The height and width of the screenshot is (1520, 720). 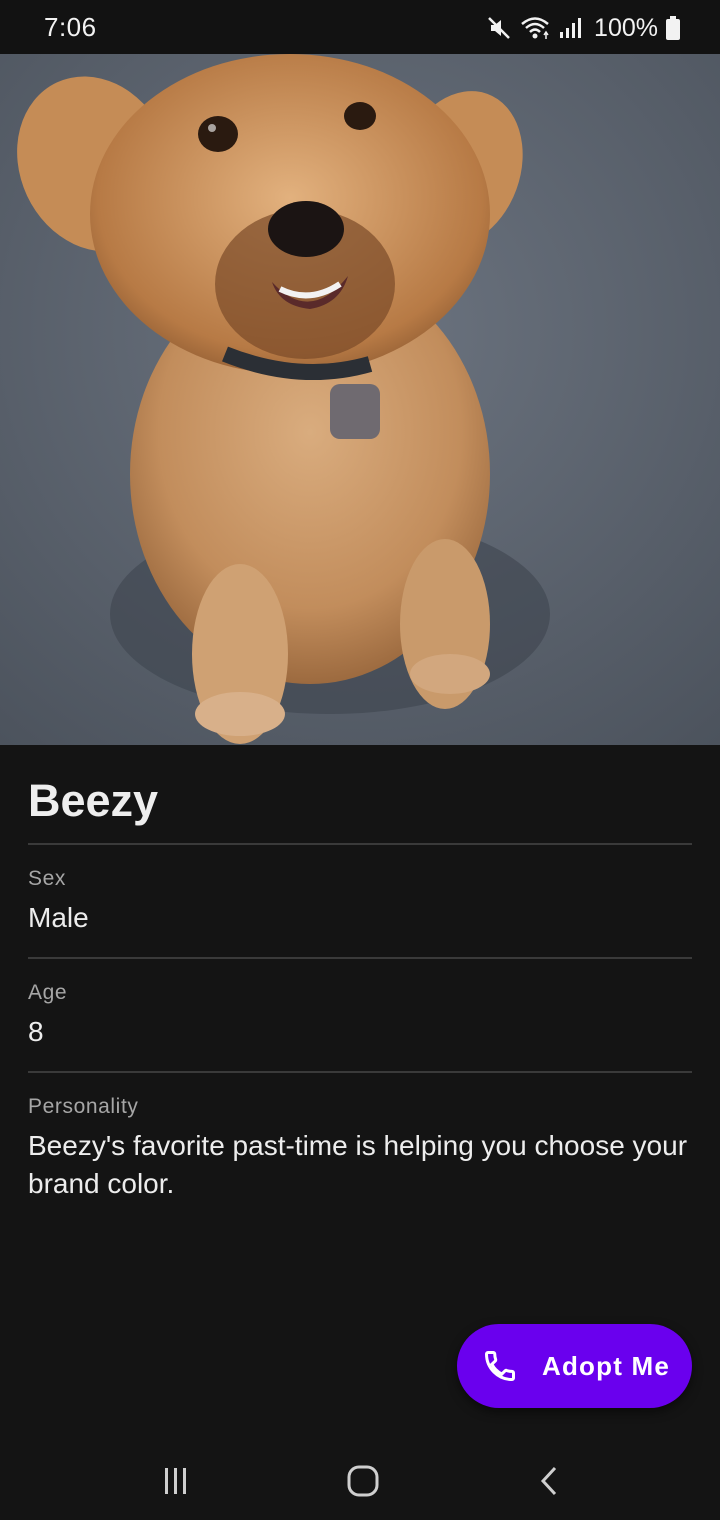 I want to click on back-button, so click(x=550, y=1483).